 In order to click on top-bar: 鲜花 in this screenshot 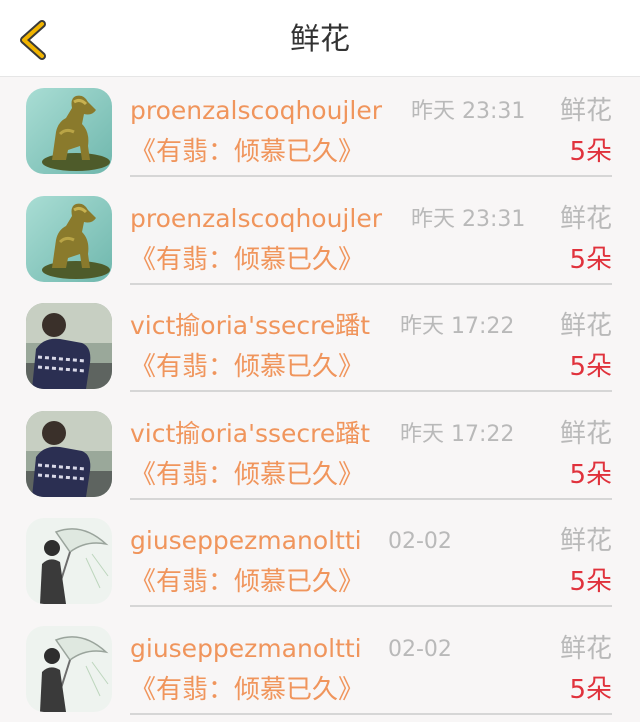, I will do `click(320, 38)`.